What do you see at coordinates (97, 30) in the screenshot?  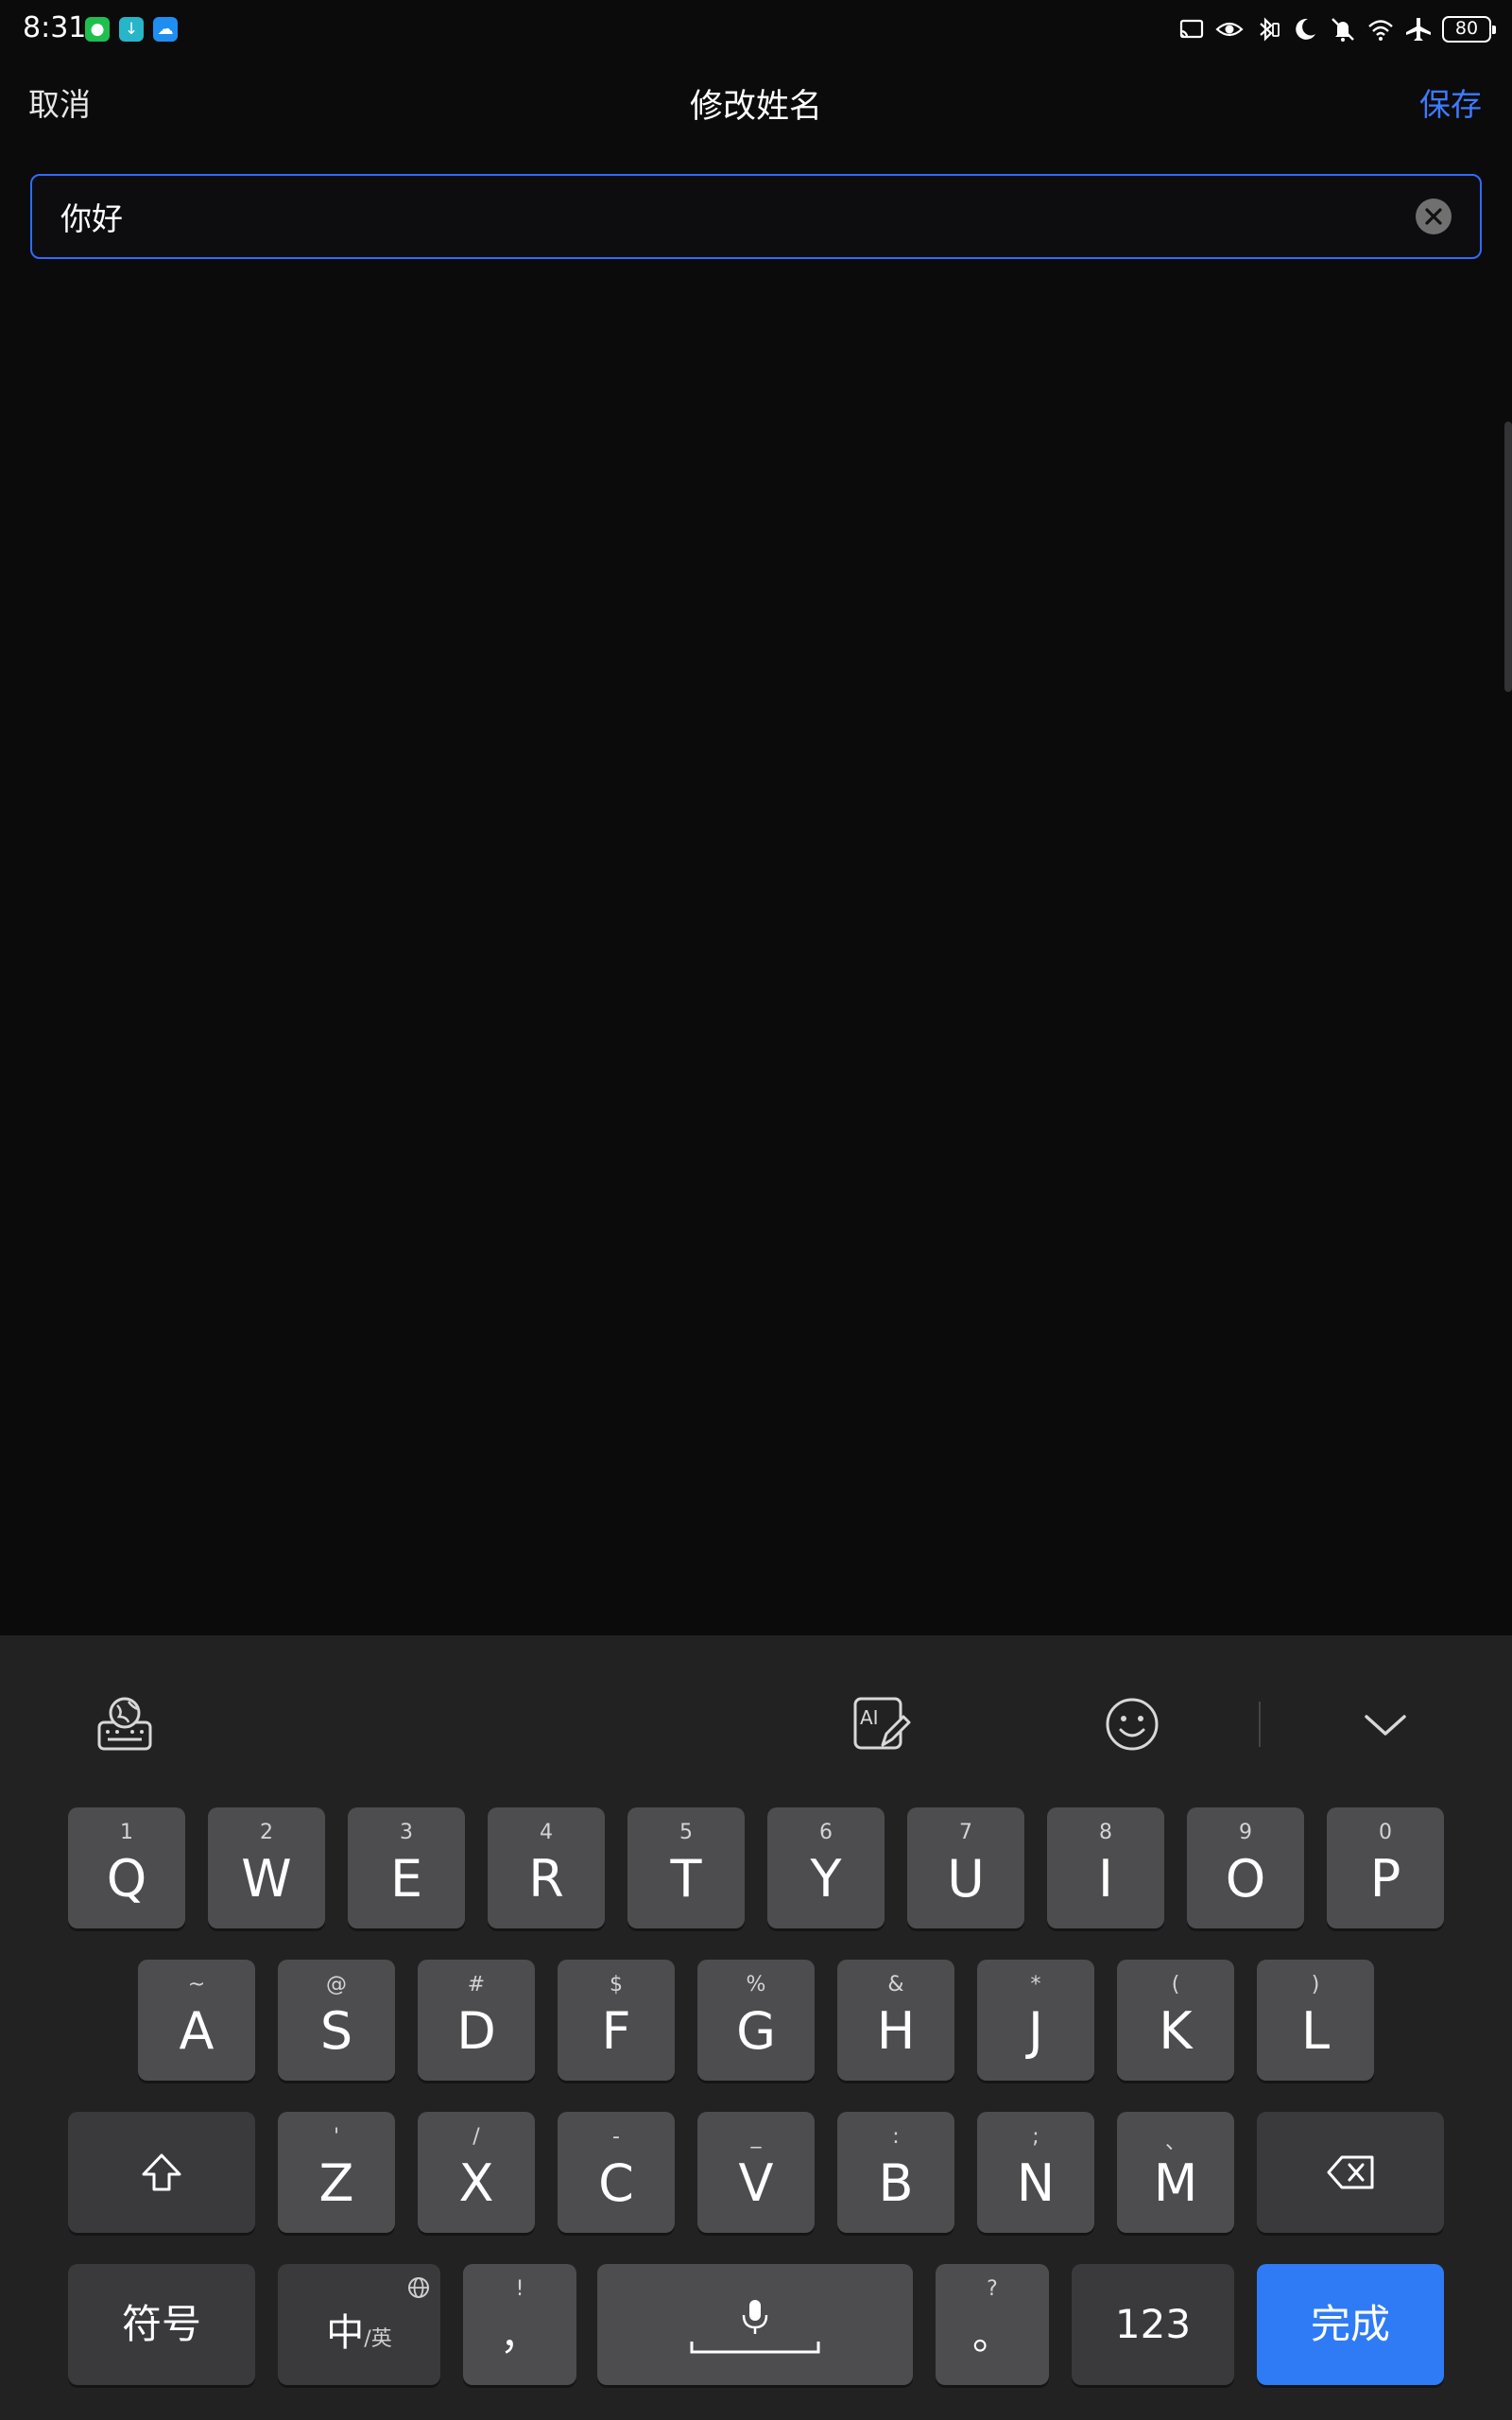 I see `wechat-icon: ●` at bounding box center [97, 30].